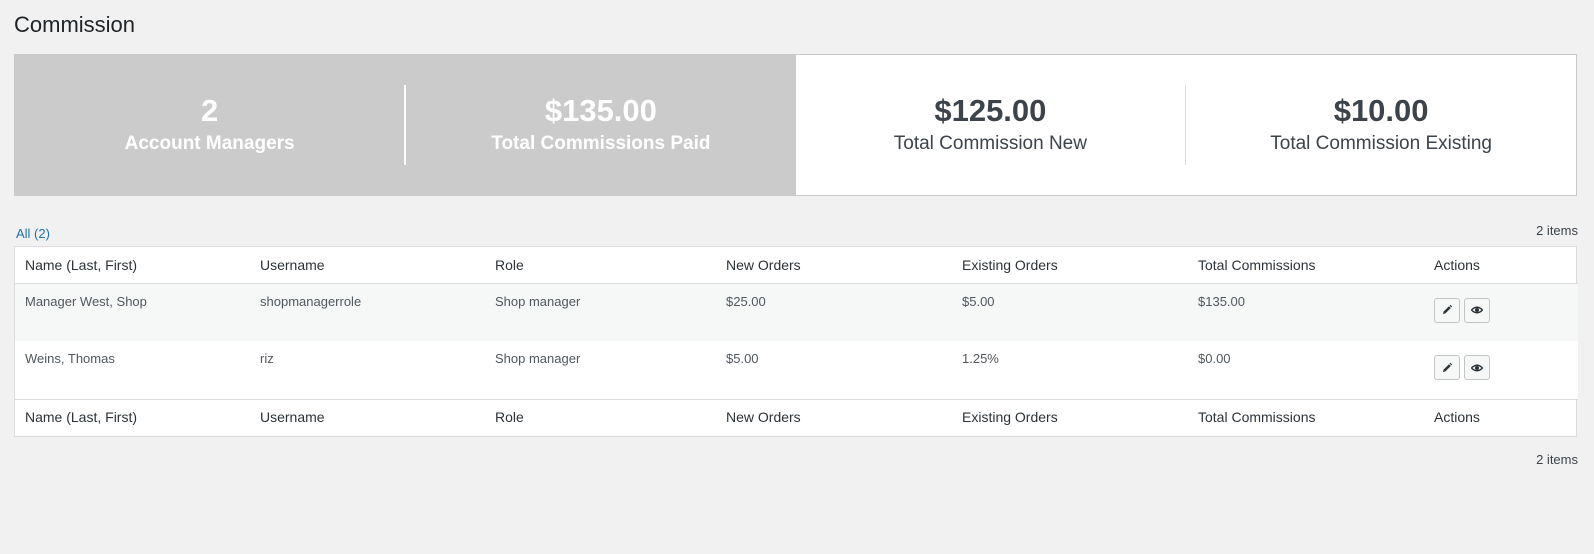  I want to click on cell-existing-orders: $5.00, so click(978, 301).